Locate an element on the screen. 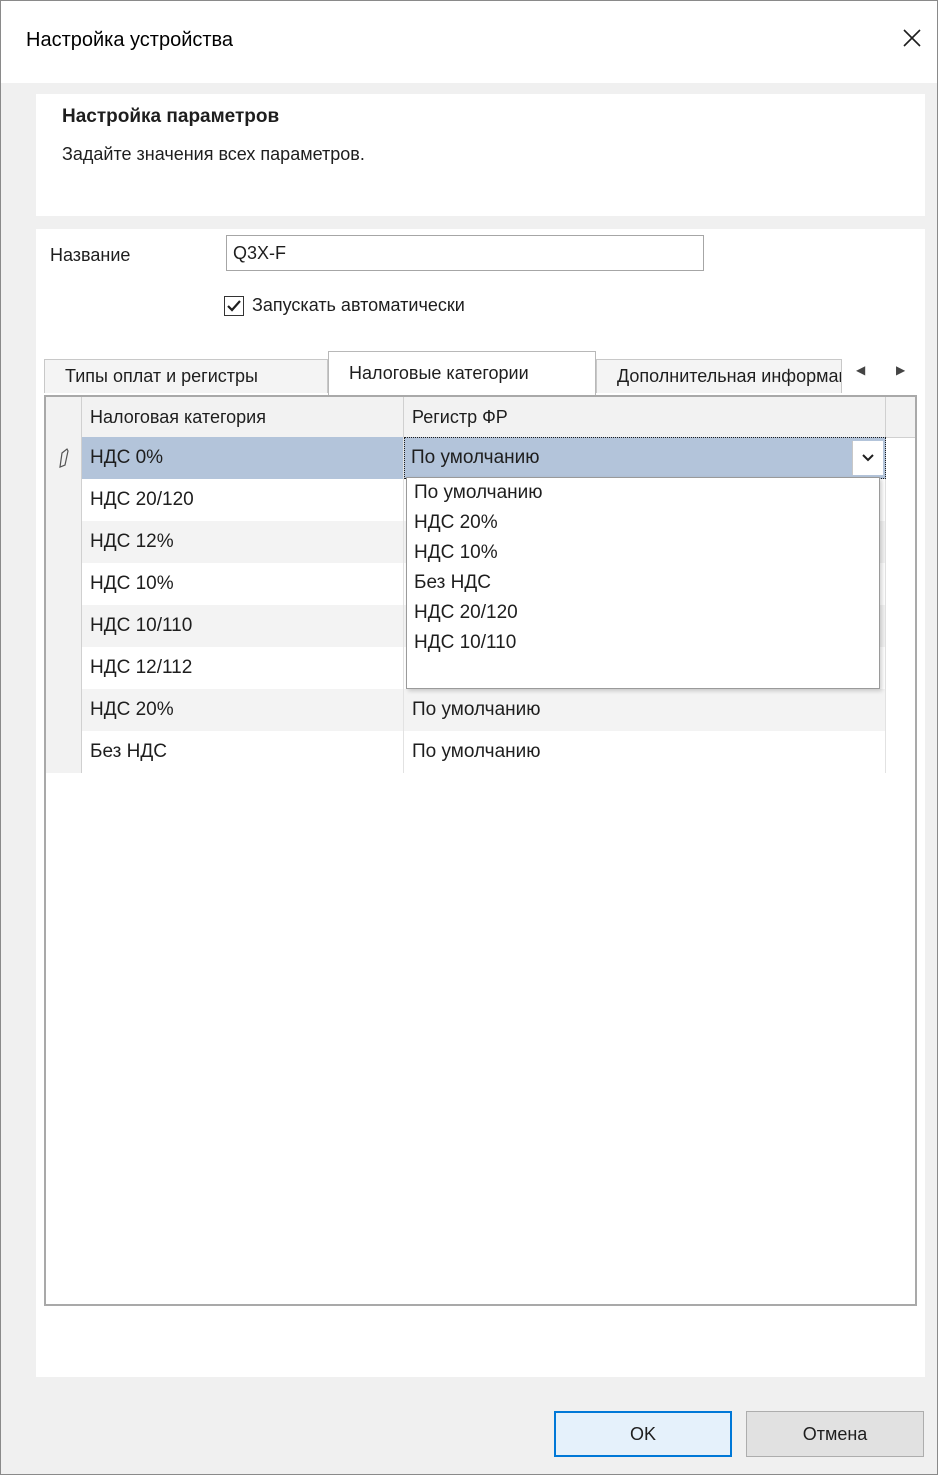 The image size is (938, 1475). table-row: Без НДС По умолчанию is located at coordinates (466, 752).